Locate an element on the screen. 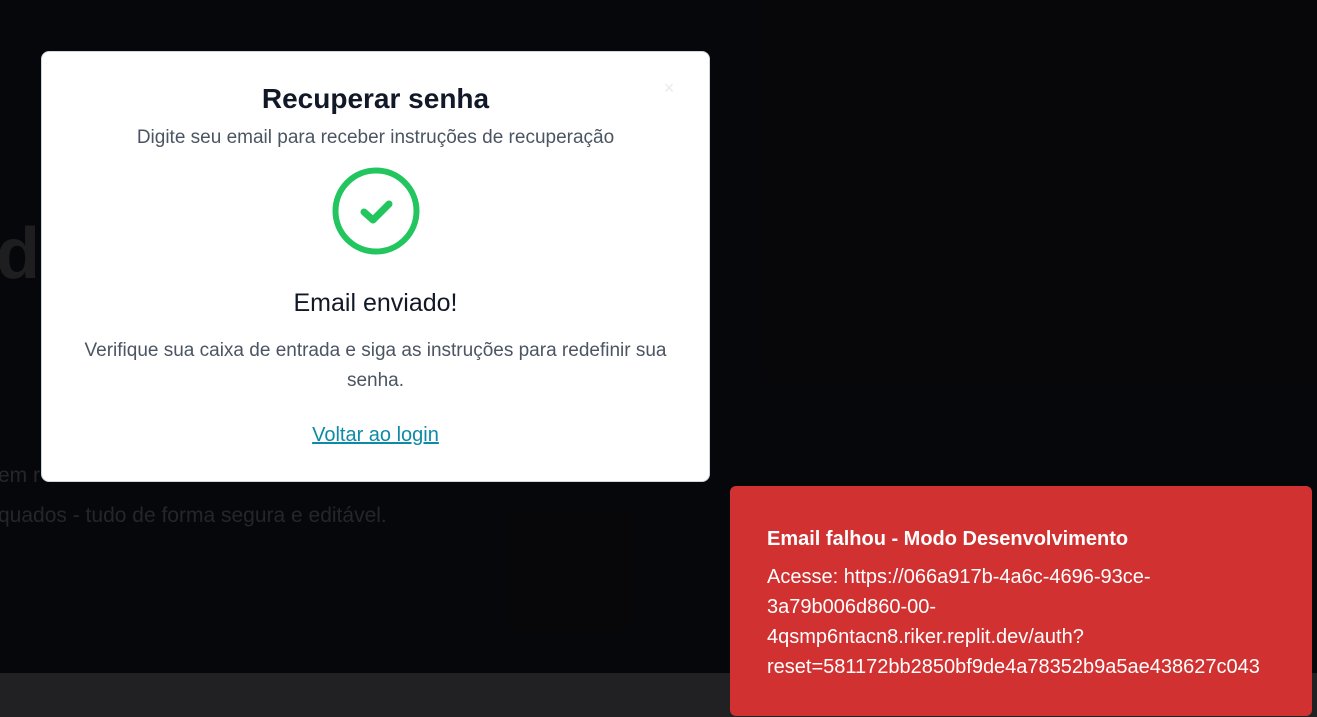  close-button: × is located at coordinates (669, 88).